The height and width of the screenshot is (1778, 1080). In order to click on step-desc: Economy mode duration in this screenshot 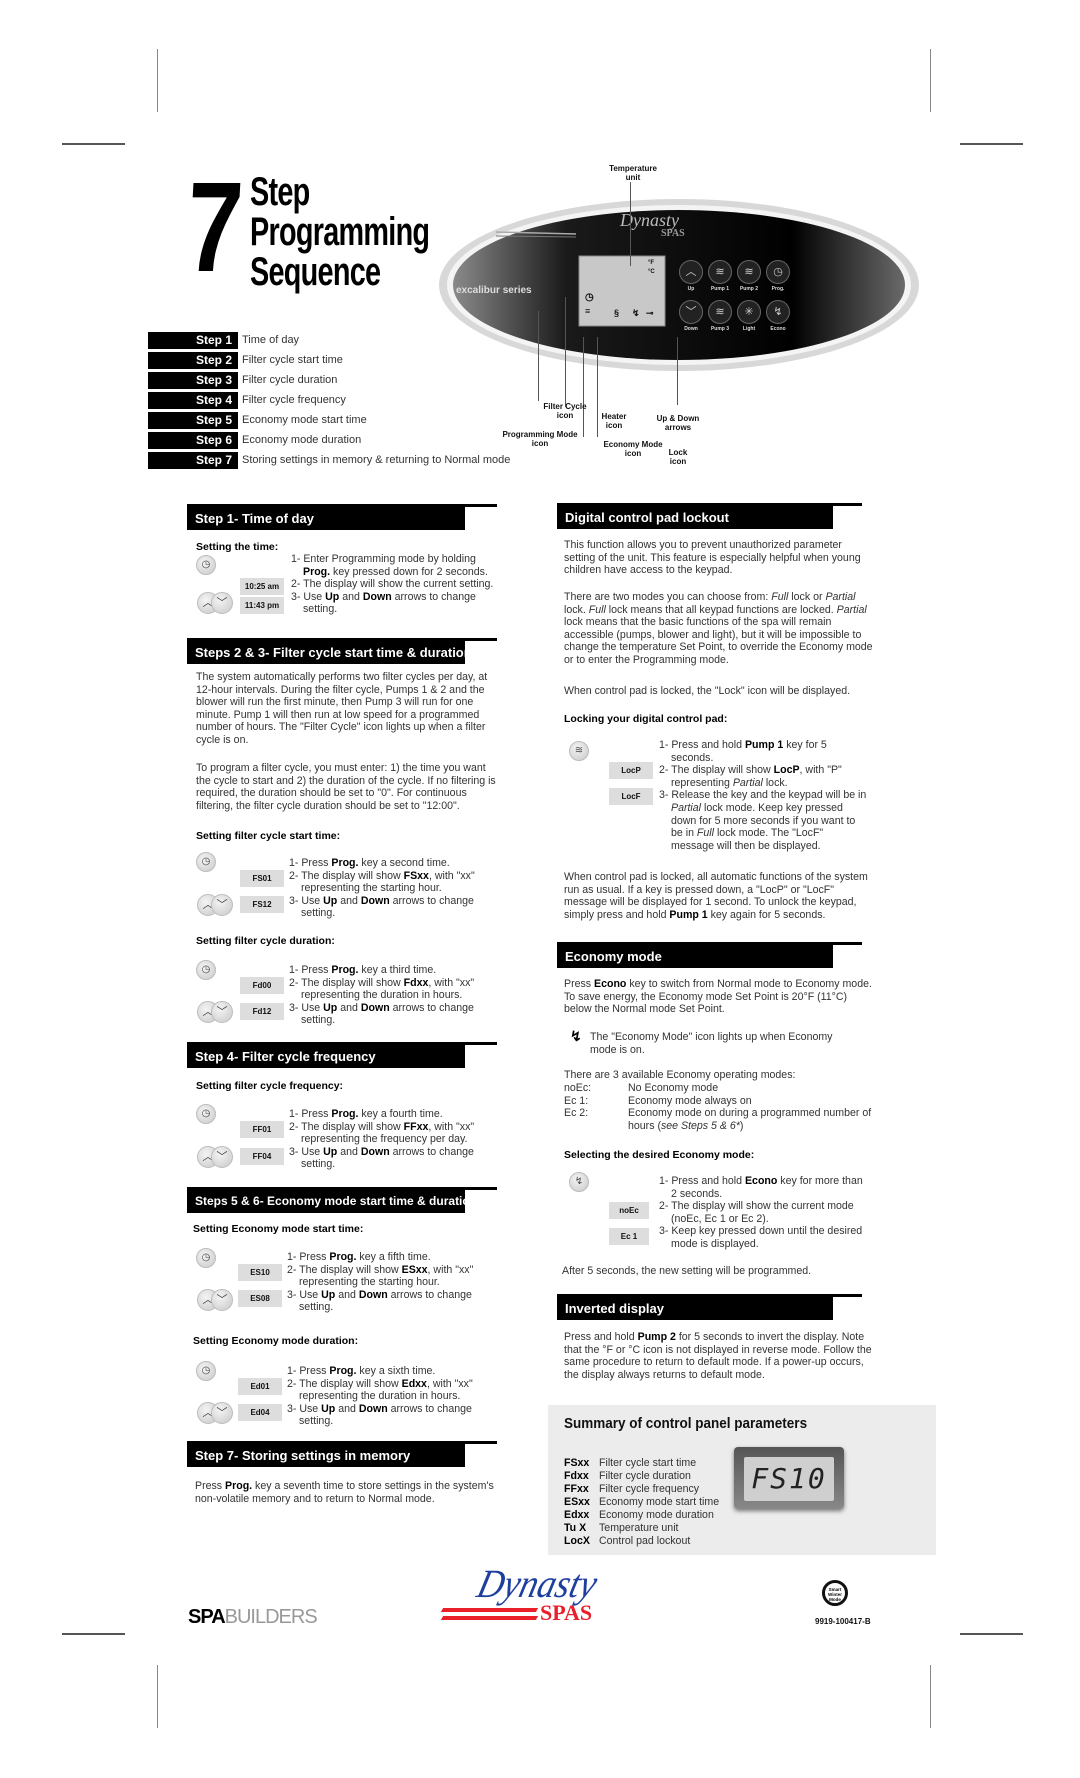, I will do `click(302, 440)`.